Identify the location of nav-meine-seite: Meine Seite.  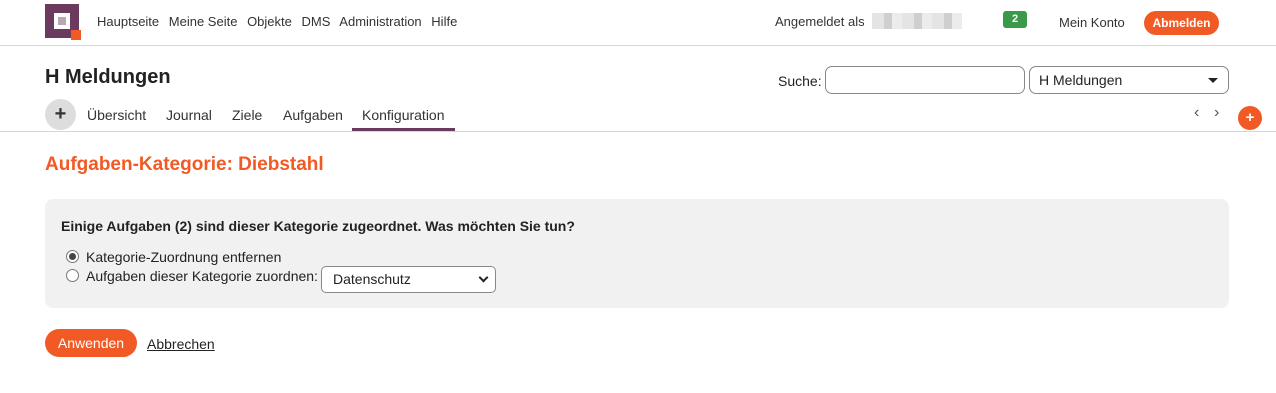
(203, 21).